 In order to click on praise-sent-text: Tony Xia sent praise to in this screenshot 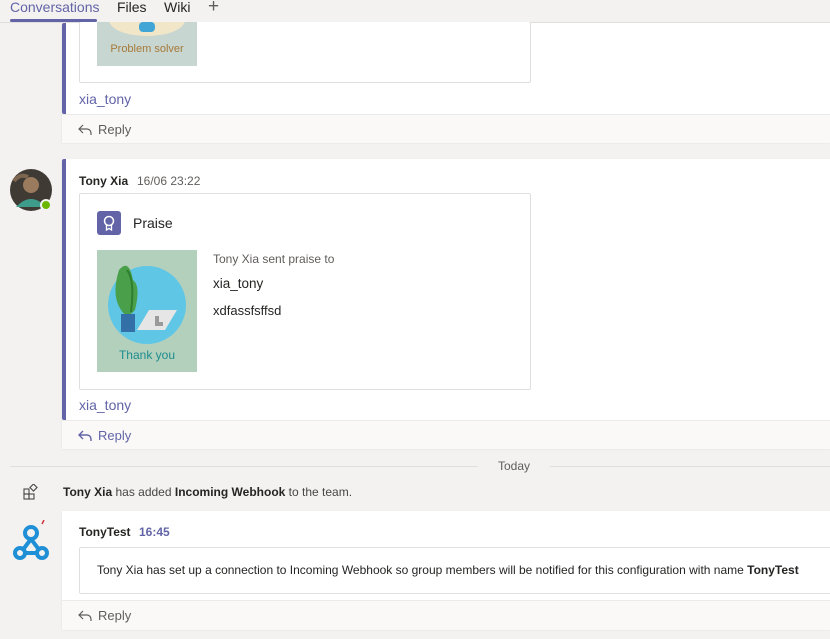, I will do `click(274, 259)`.